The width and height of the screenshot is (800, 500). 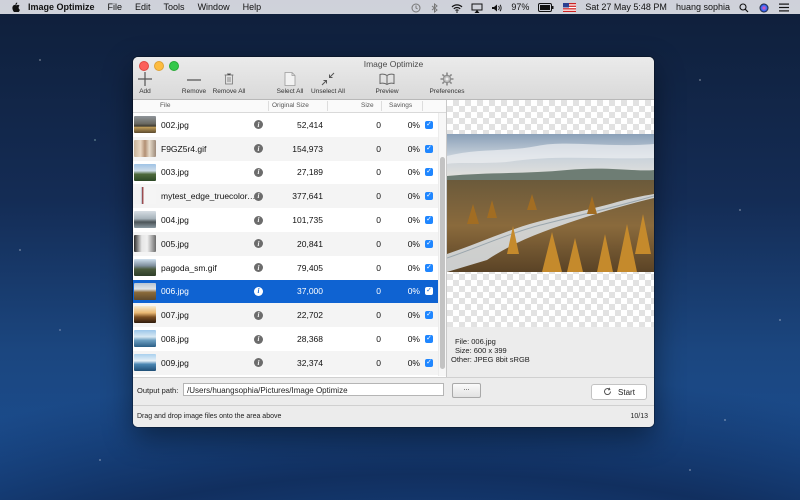 What do you see at coordinates (285, 315) in the screenshot?
I see `table-row: 007.jpg i 22,702 0 0% ✓` at bounding box center [285, 315].